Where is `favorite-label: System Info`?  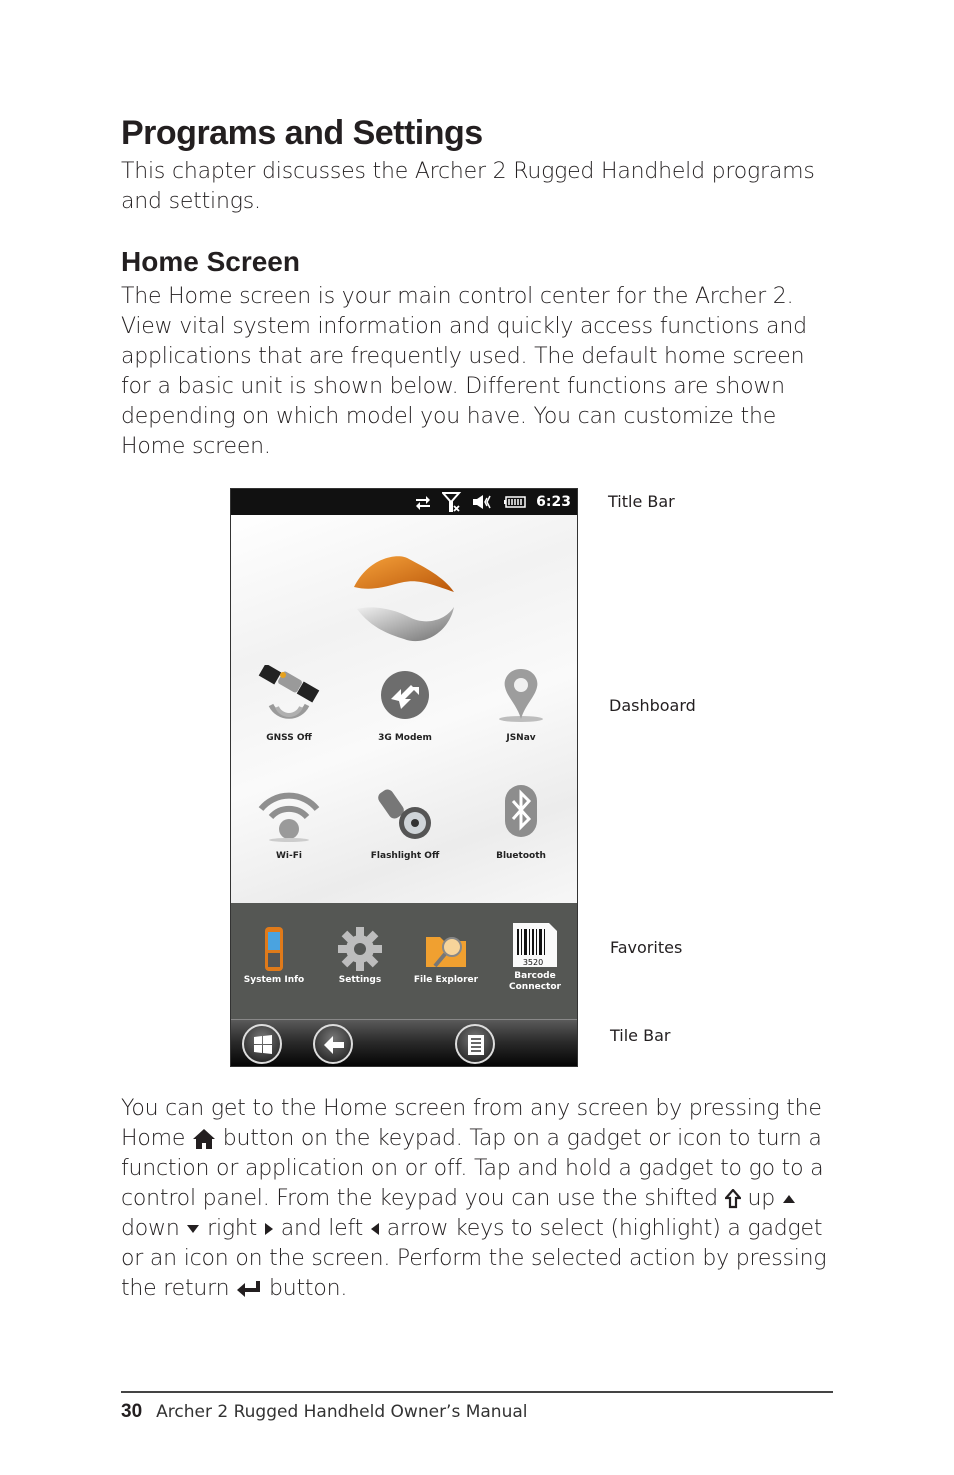
favorite-label: System Info is located at coordinates (274, 980).